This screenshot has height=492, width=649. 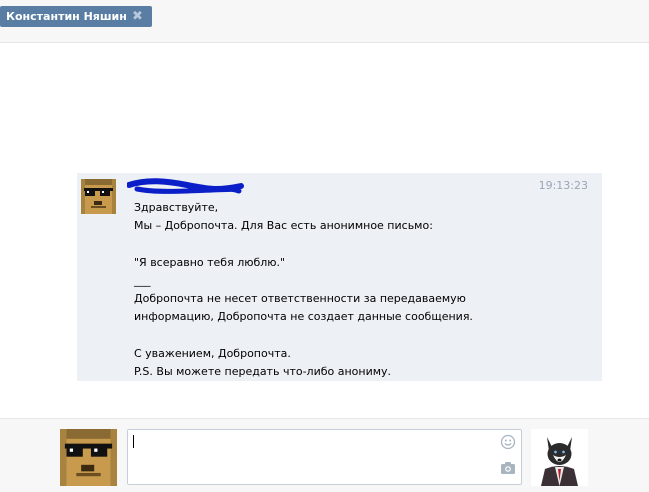 I want to click on sender-name-redacted, so click(x=186, y=187).